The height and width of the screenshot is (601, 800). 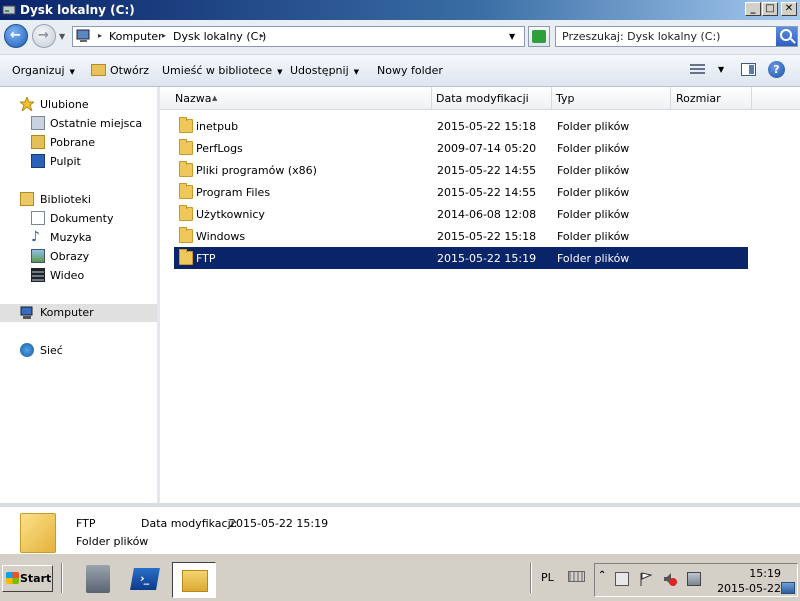 What do you see at coordinates (78, 124) in the screenshot?
I see `nav-recent-places: Ostatnie miejsca` at bounding box center [78, 124].